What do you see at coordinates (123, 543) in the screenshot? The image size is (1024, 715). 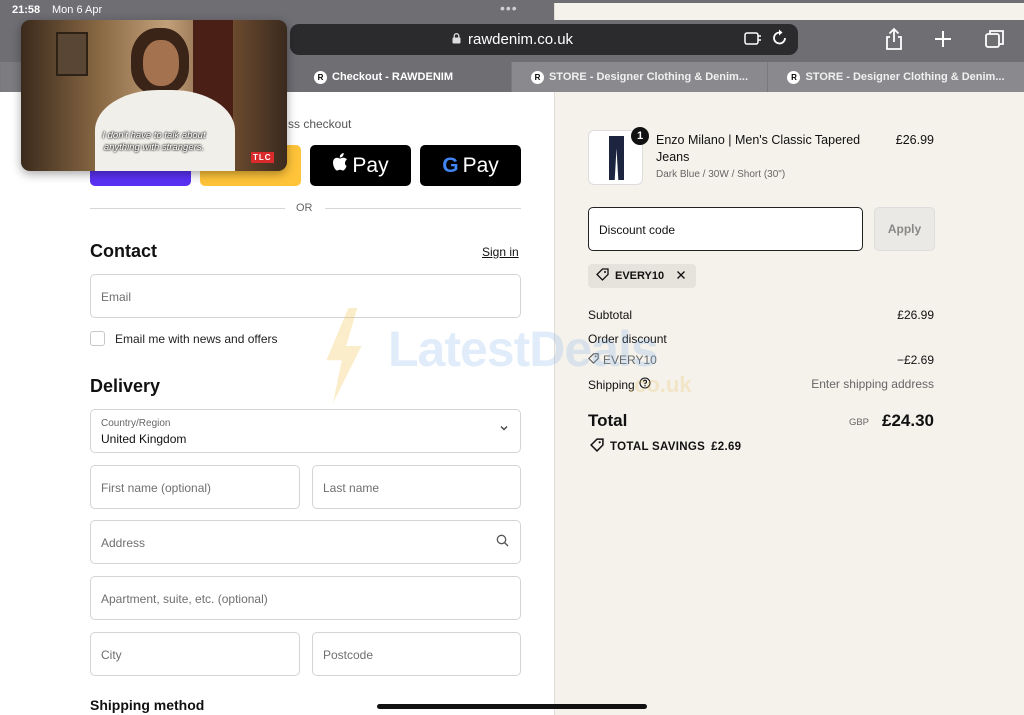 I see `address-placeholder: Address` at bounding box center [123, 543].